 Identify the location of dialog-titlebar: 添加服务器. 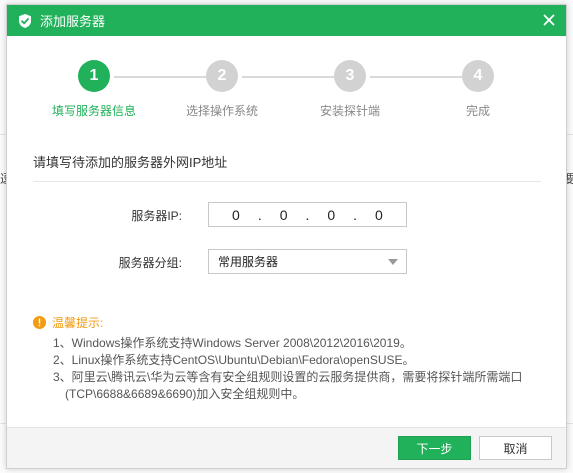
(286, 20).